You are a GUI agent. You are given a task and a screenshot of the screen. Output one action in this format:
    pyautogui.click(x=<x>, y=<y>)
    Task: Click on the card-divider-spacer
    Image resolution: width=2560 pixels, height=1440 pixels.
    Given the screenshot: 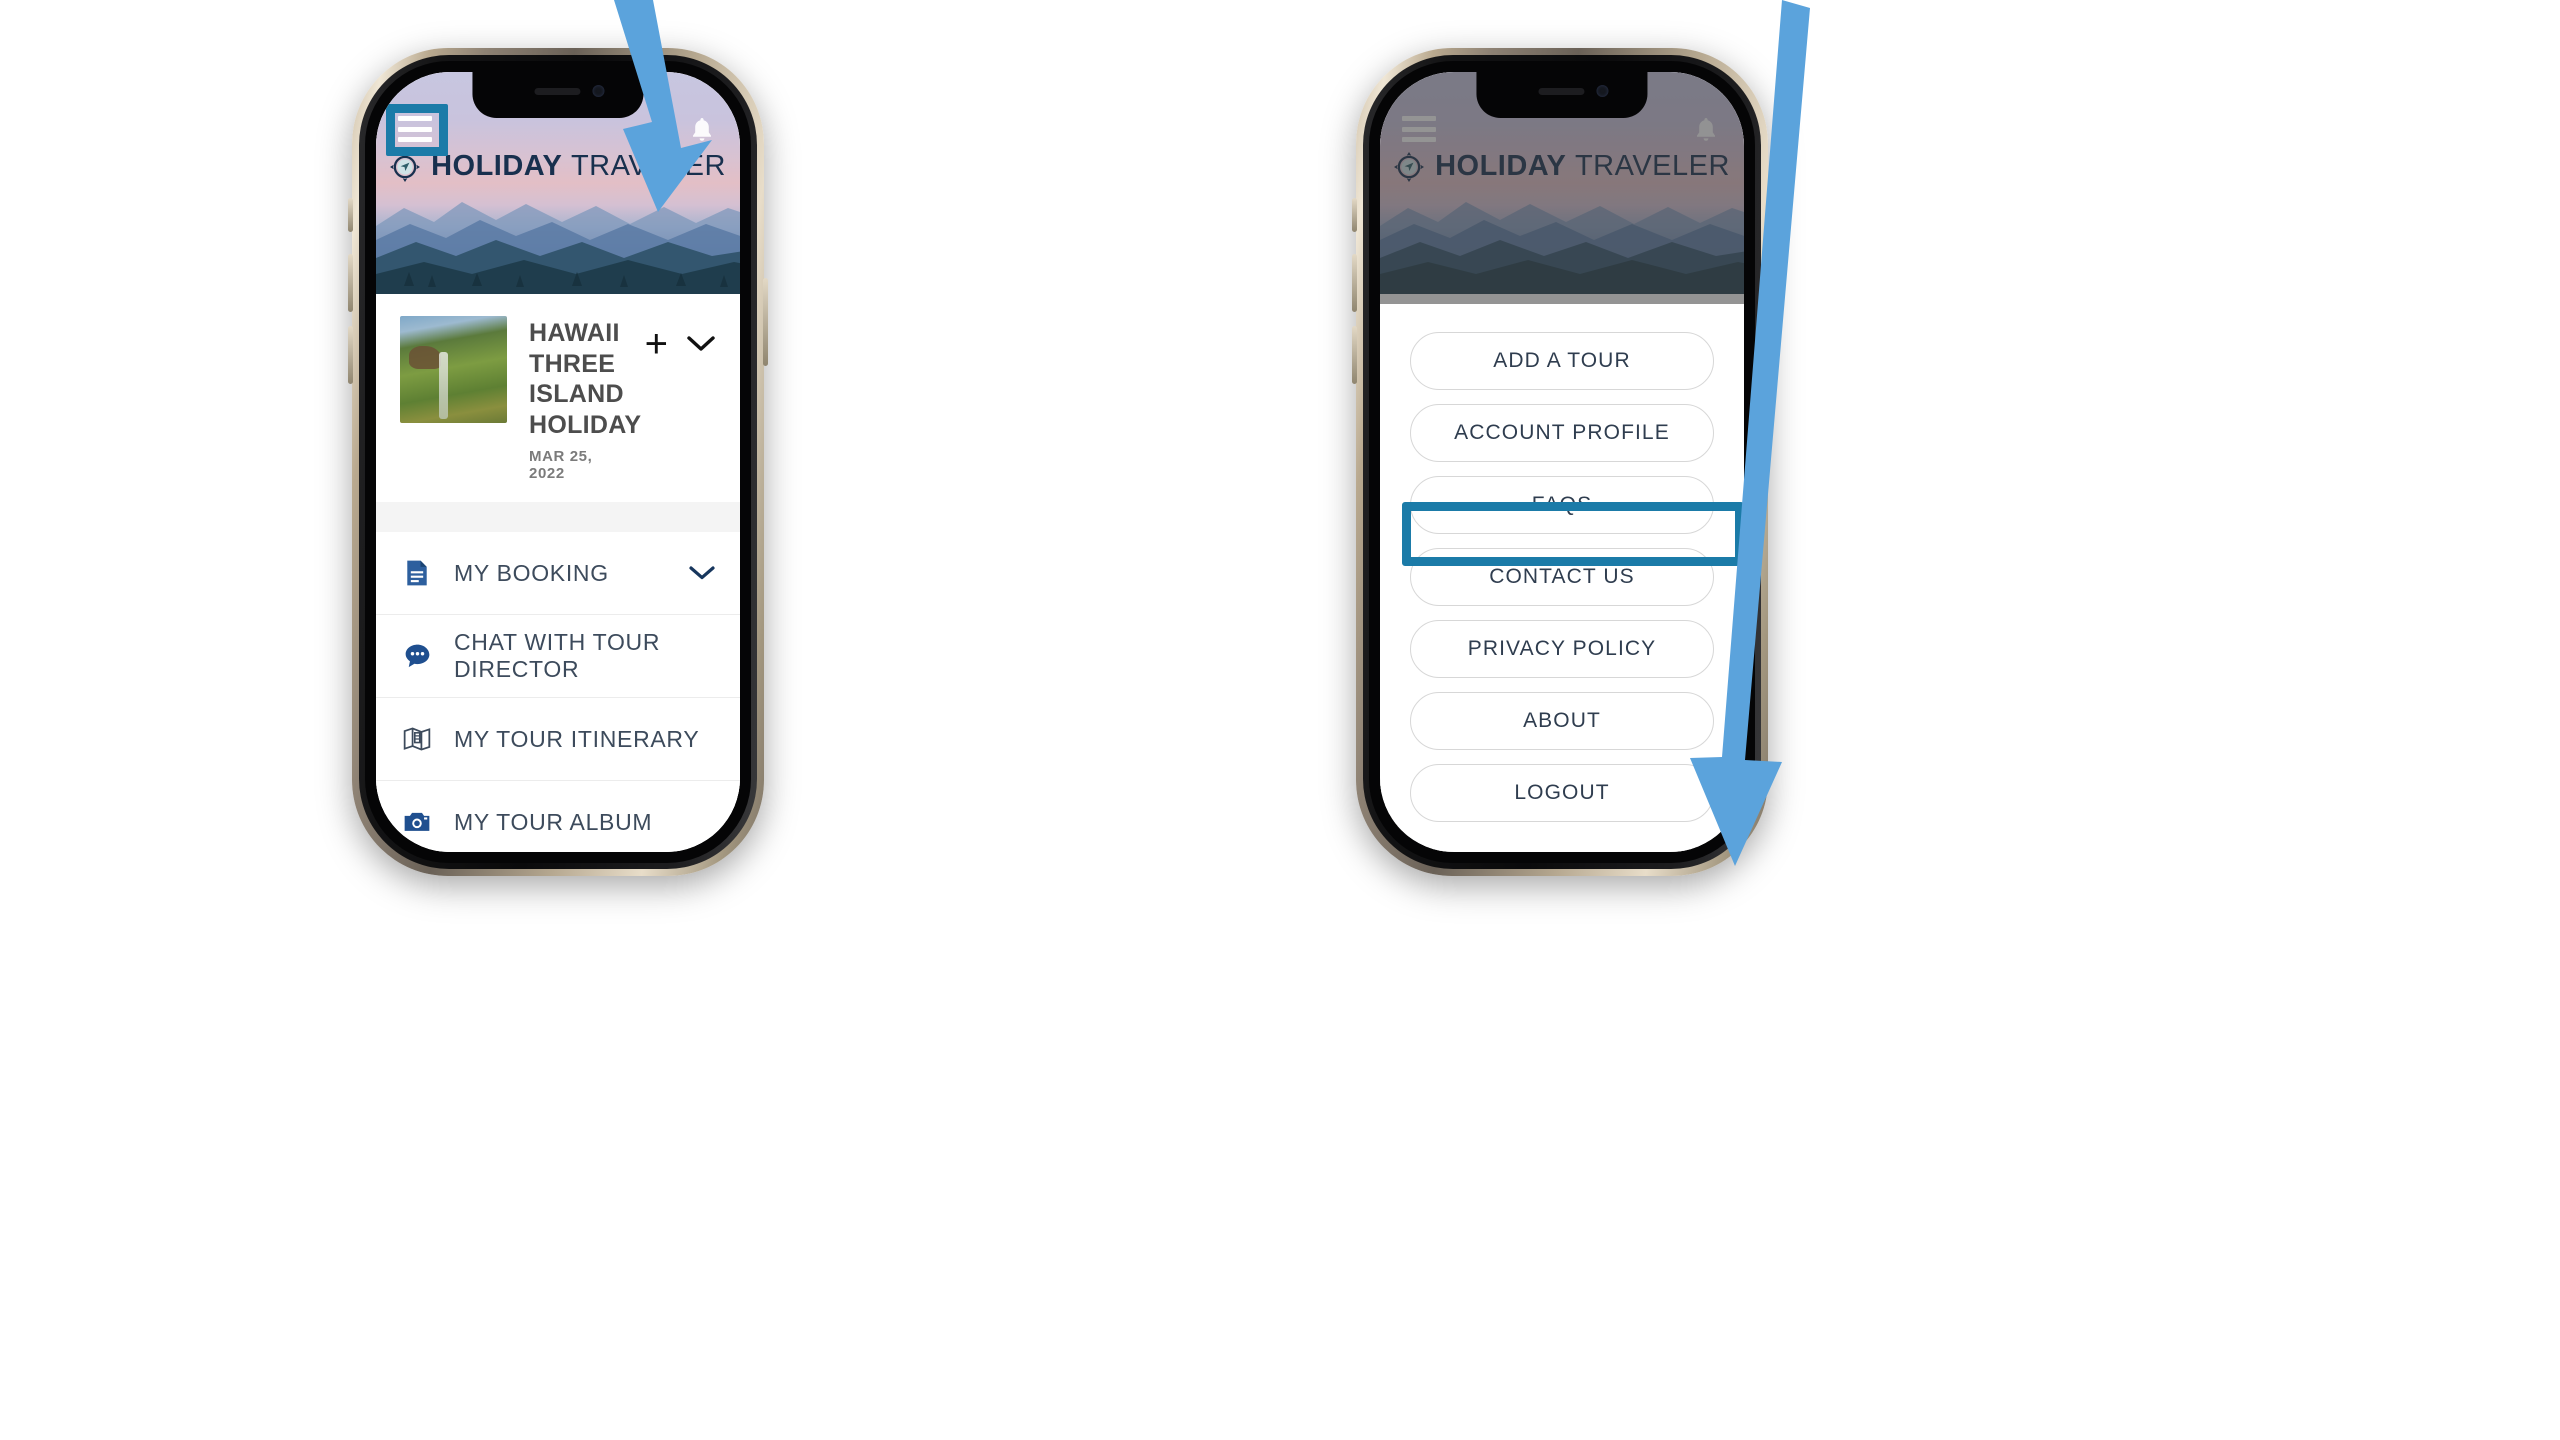 What is the action you would take?
    pyautogui.click(x=558, y=517)
    